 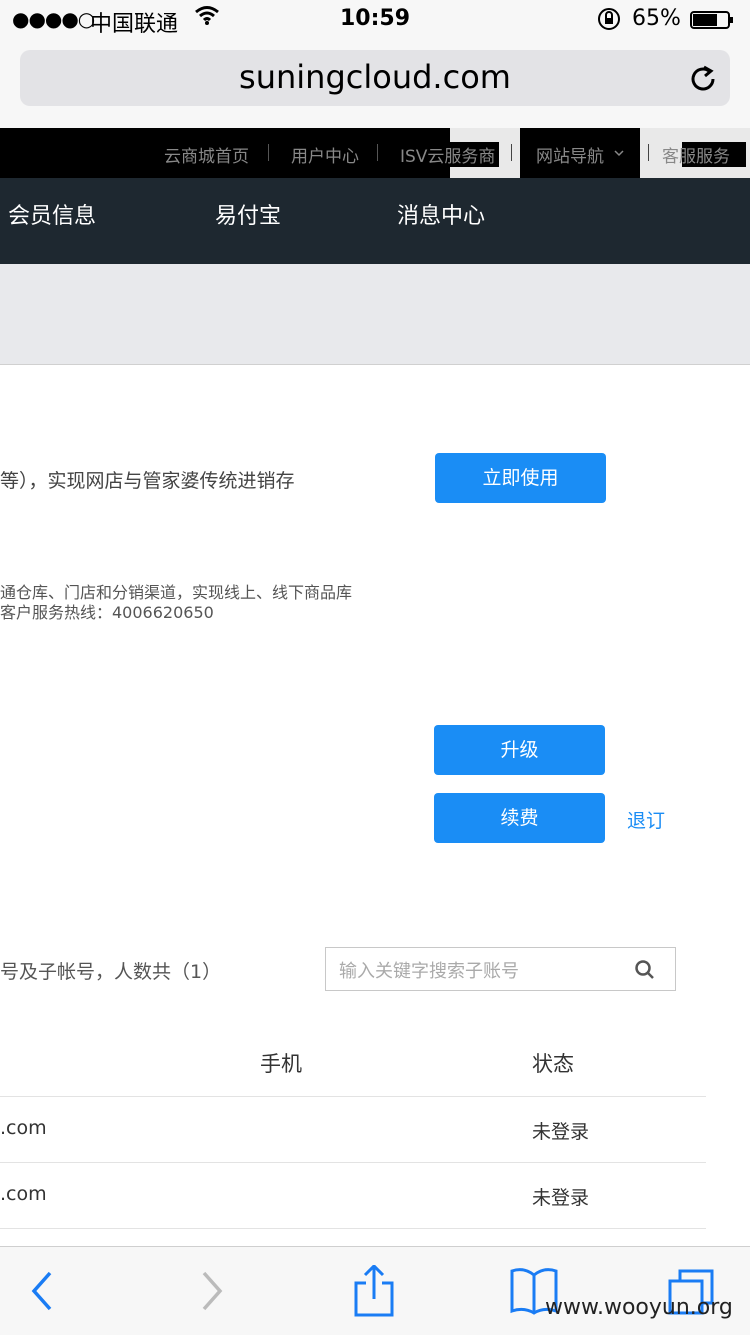 What do you see at coordinates (147, 481) in the screenshot?
I see `product-description: 等），实现网店与管家婆传统进销存` at bounding box center [147, 481].